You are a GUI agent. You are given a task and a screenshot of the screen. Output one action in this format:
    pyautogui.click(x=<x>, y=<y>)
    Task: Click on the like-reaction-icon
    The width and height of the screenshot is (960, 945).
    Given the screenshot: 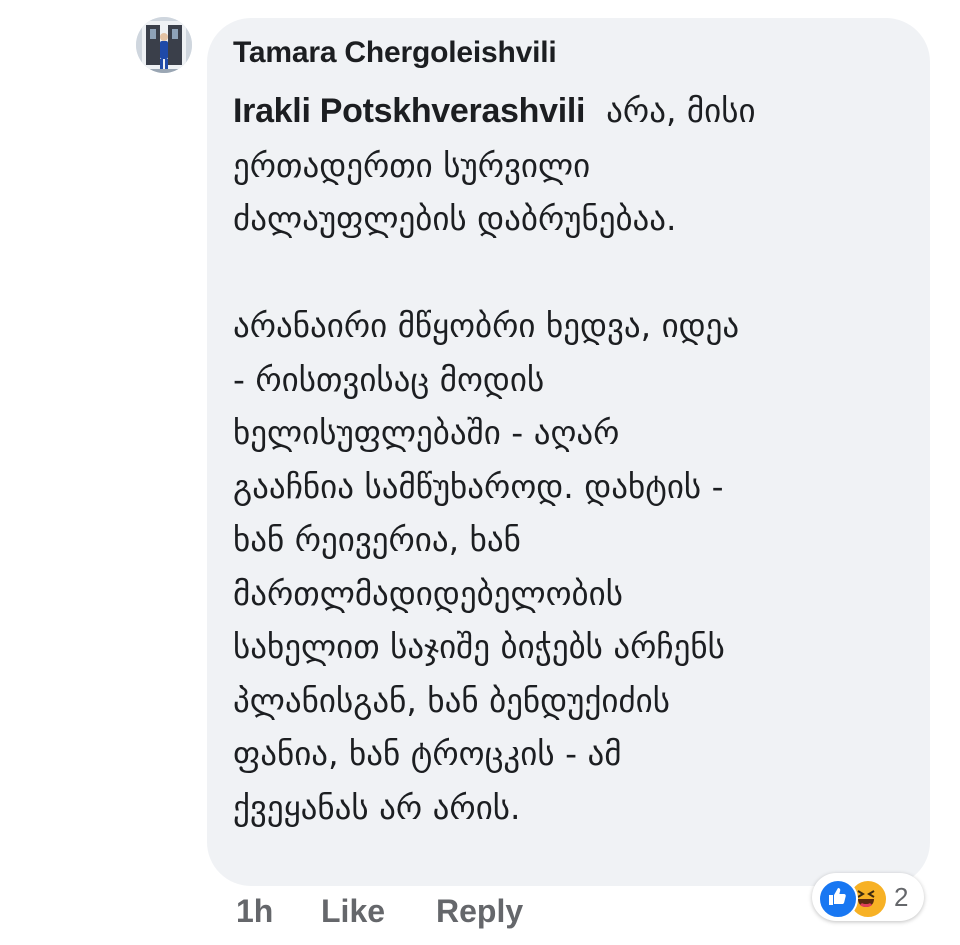 What is the action you would take?
    pyautogui.click(x=838, y=899)
    